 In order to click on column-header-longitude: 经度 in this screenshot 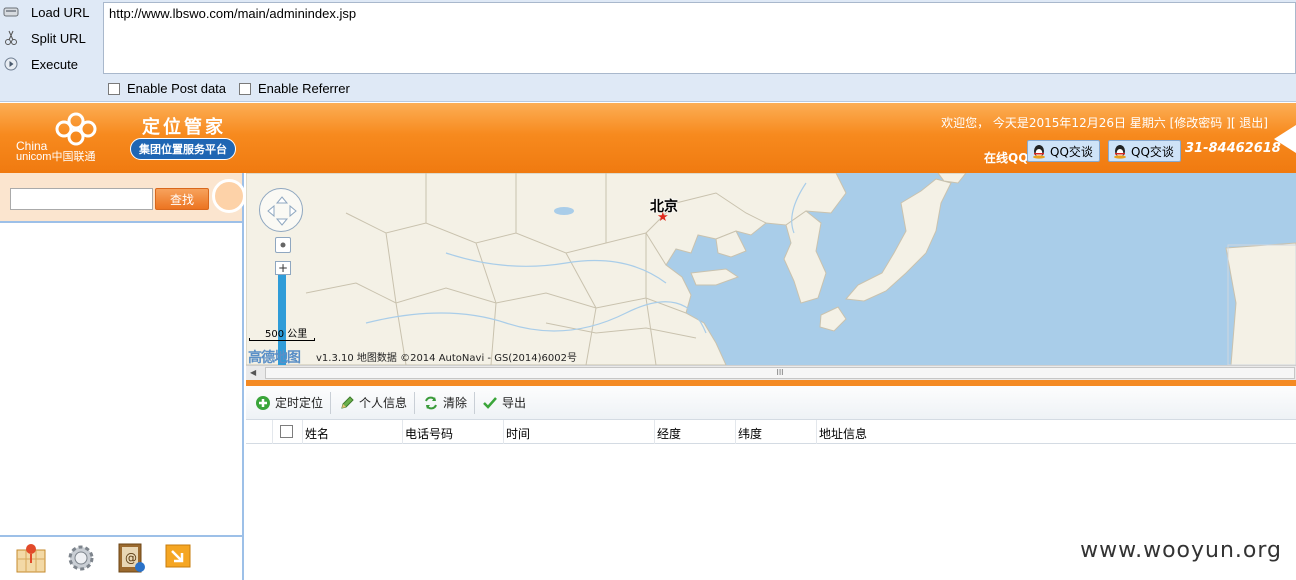, I will do `click(669, 433)`.